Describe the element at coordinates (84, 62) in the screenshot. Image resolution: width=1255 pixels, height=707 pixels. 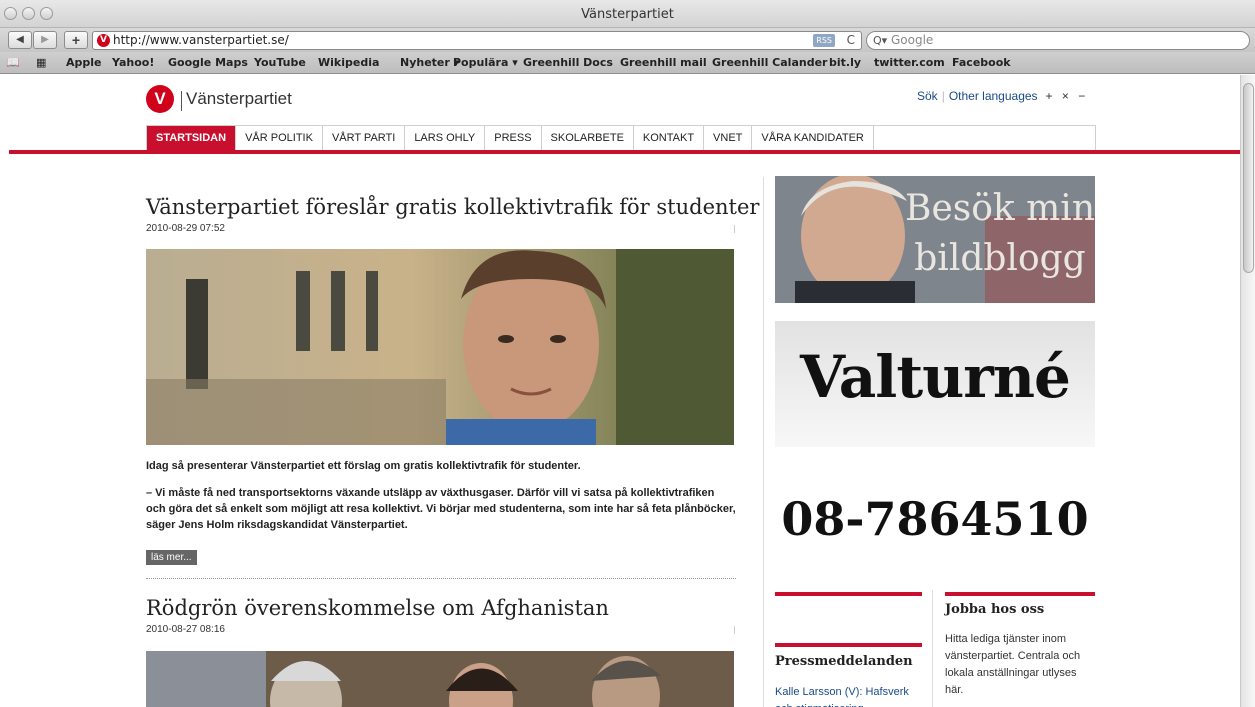
I see `bookmark-apple: Apple` at that location.